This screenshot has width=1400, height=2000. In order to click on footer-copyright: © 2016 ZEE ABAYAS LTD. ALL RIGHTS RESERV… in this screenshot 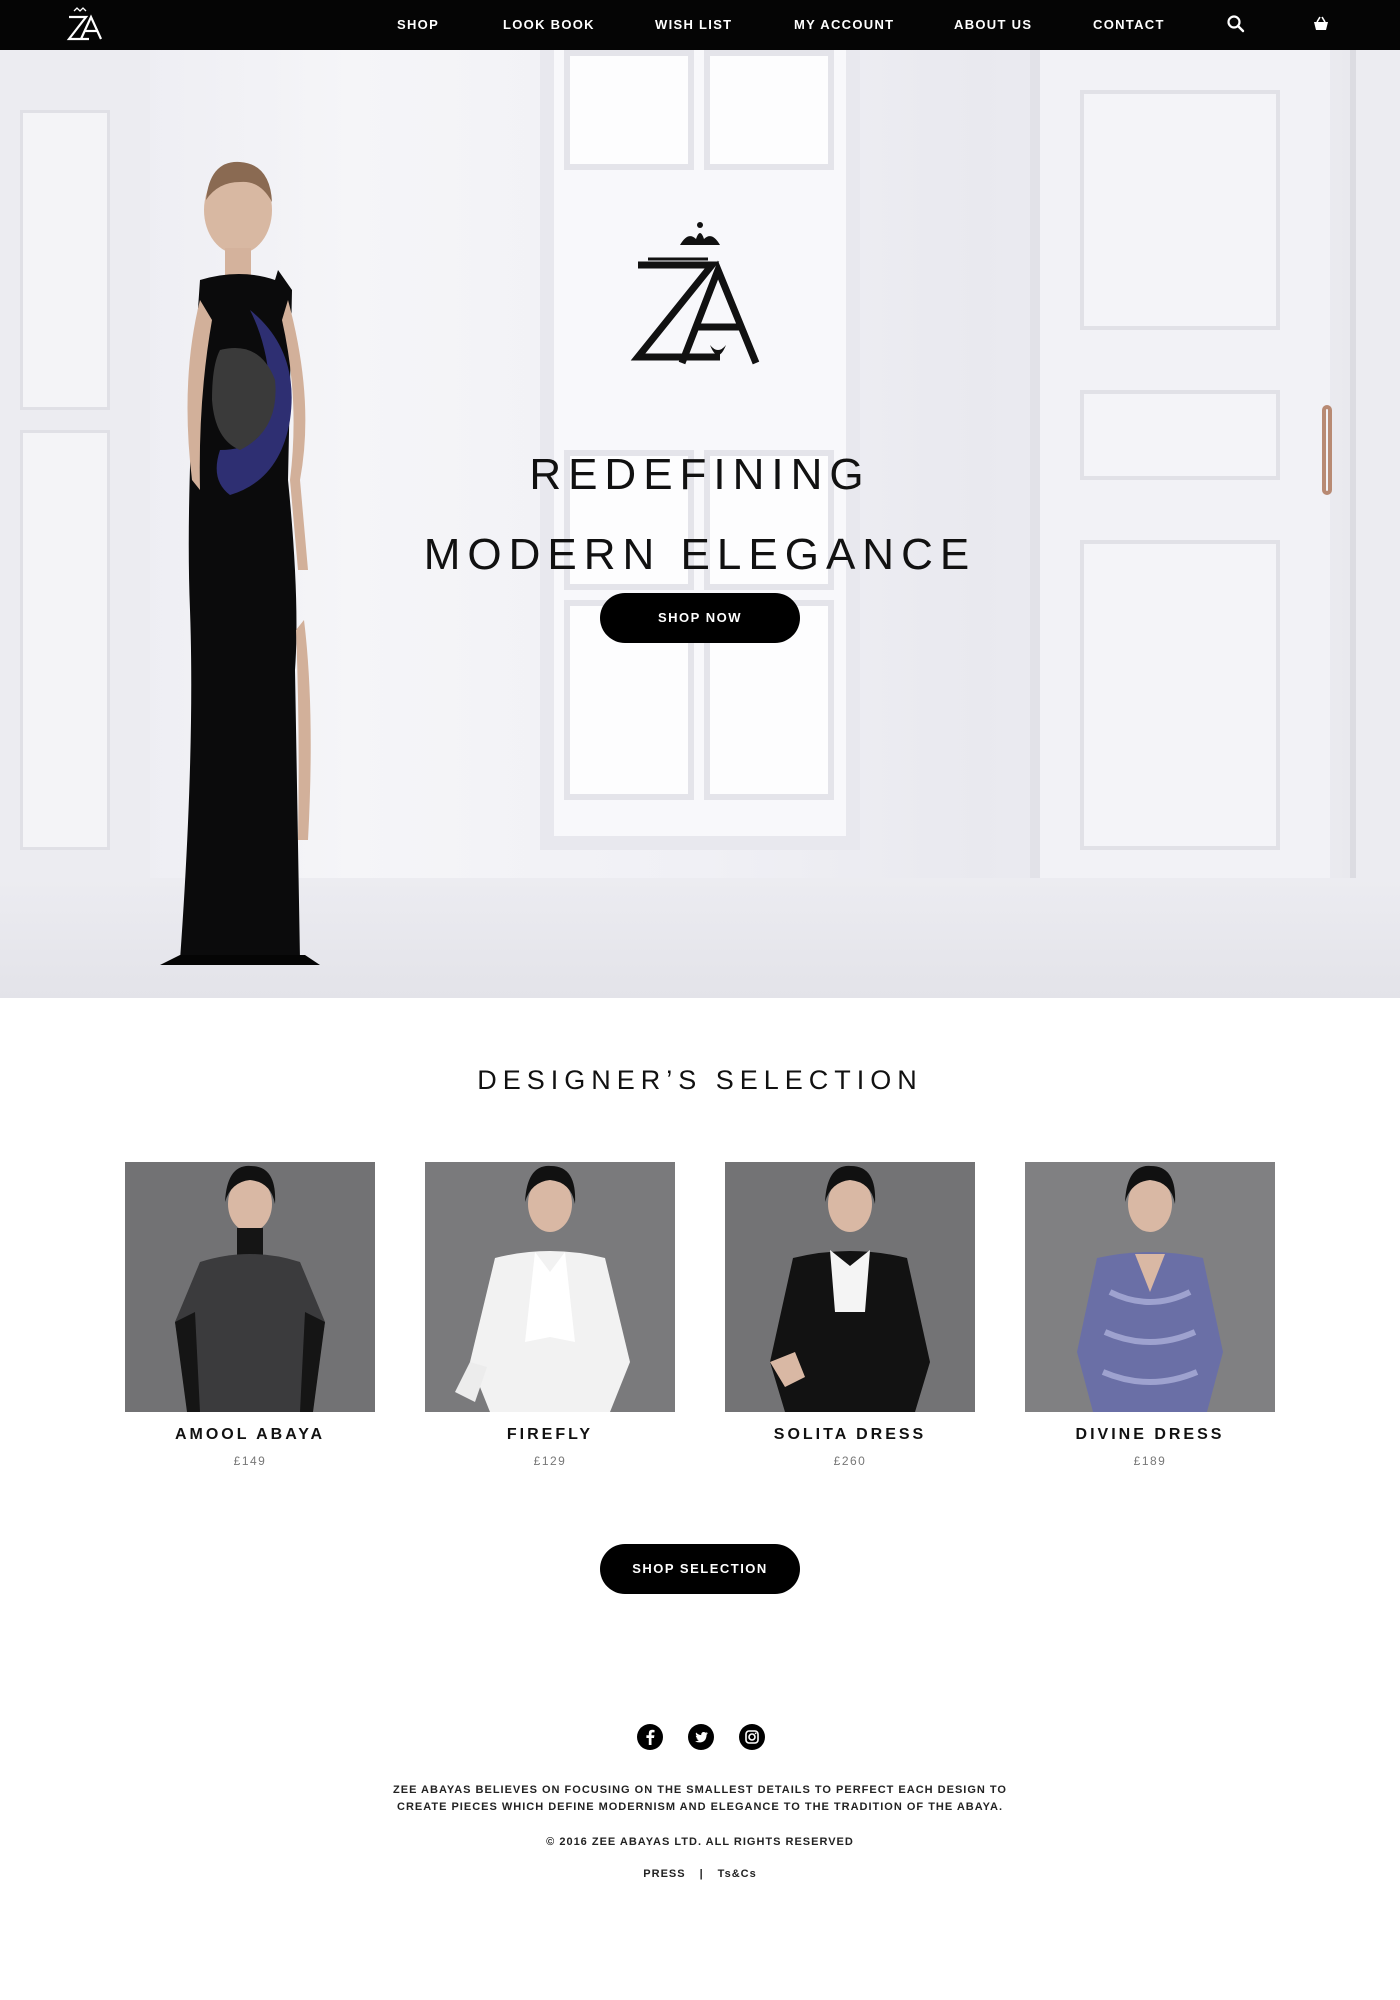, I will do `click(700, 1842)`.